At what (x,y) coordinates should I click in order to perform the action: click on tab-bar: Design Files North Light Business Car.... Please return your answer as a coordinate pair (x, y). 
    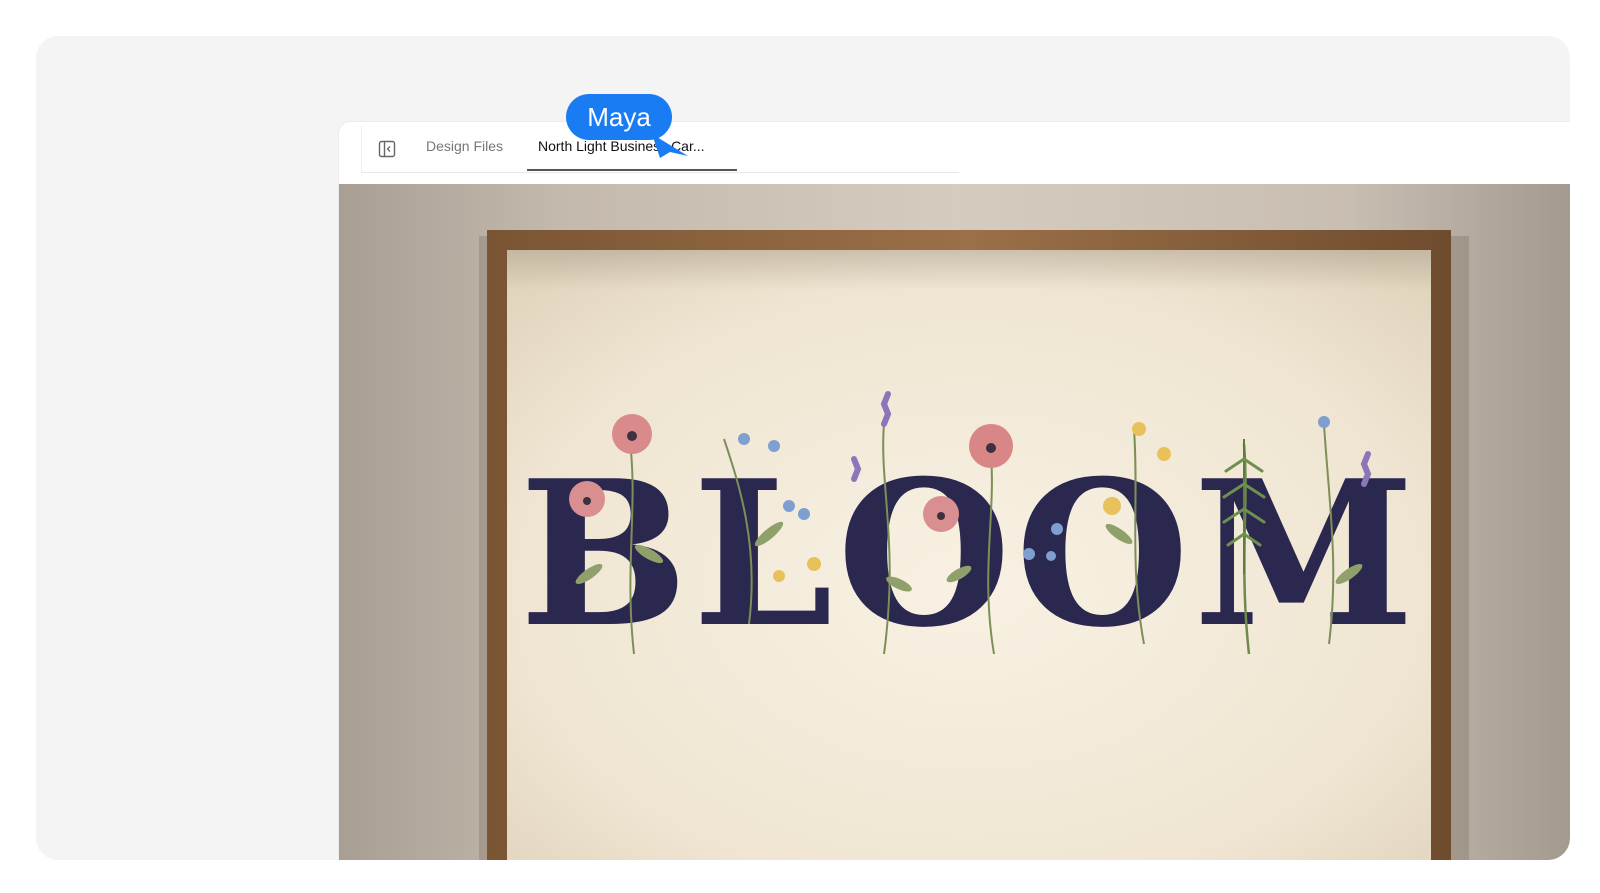
    Looking at the image, I should click on (954, 153).